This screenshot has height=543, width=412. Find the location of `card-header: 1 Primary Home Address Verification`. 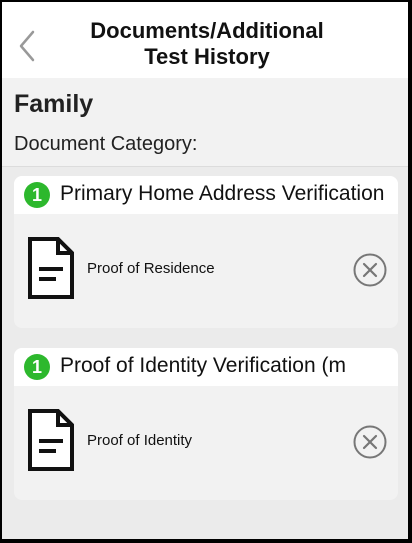

card-header: 1 Primary Home Address Verification is located at coordinates (206, 195).